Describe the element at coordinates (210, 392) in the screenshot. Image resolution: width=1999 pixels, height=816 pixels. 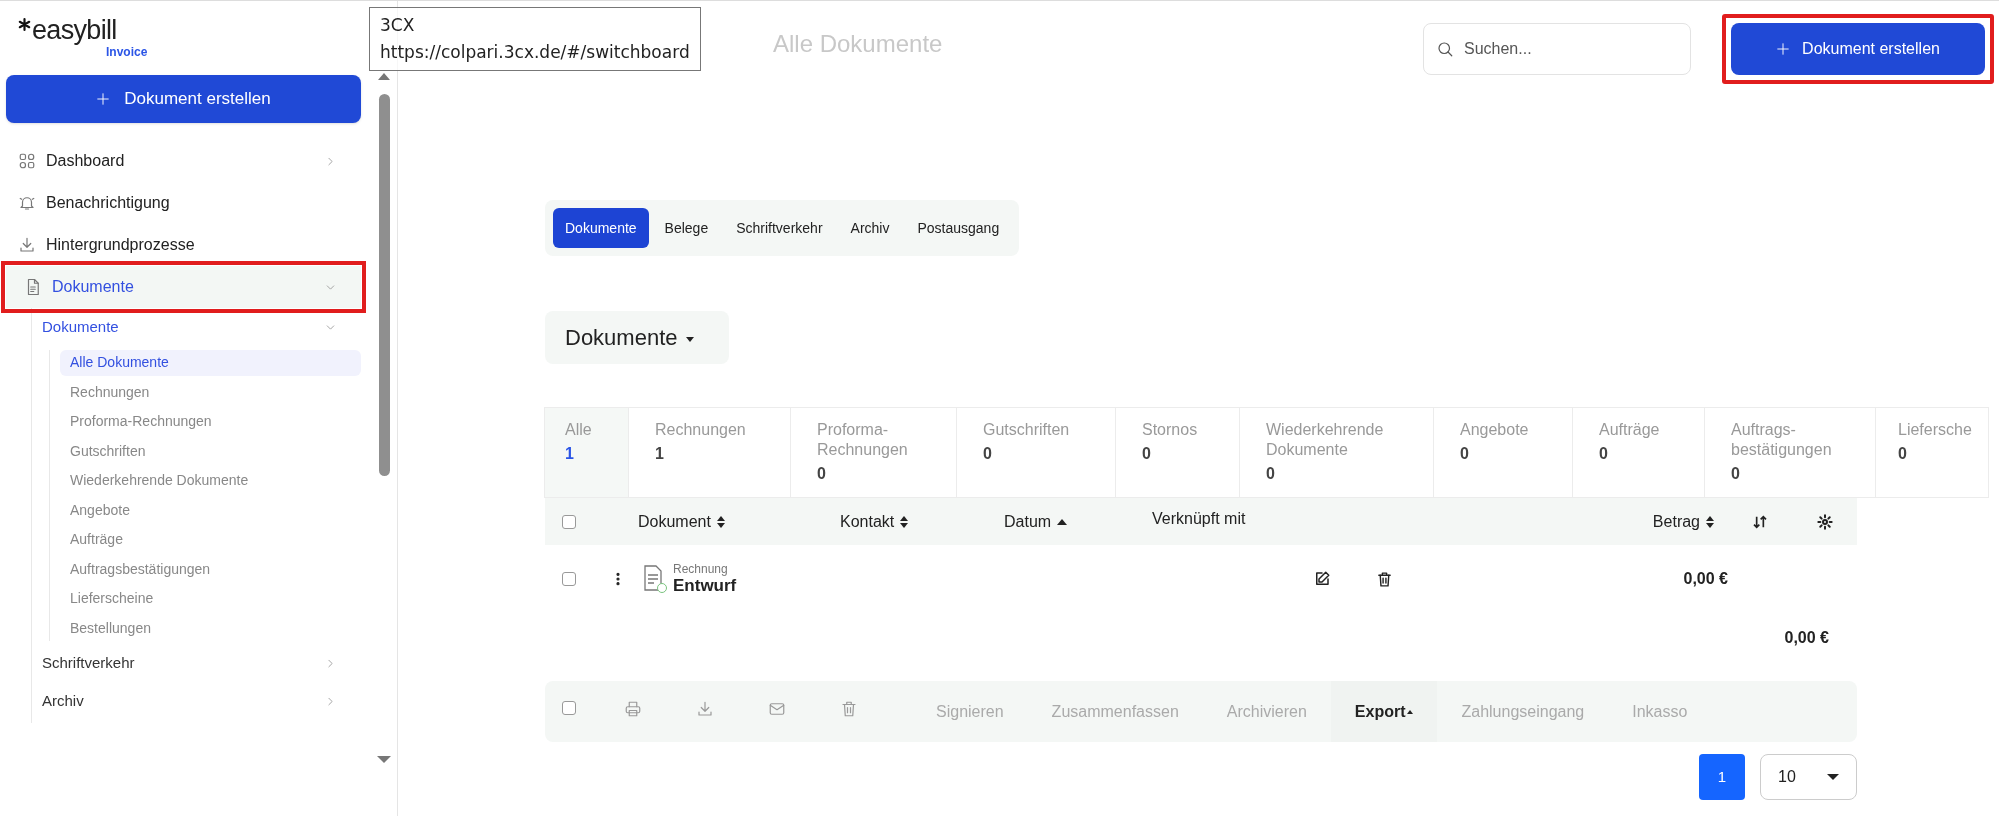
I see `sidebar-subitem: Rechnungen` at that location.